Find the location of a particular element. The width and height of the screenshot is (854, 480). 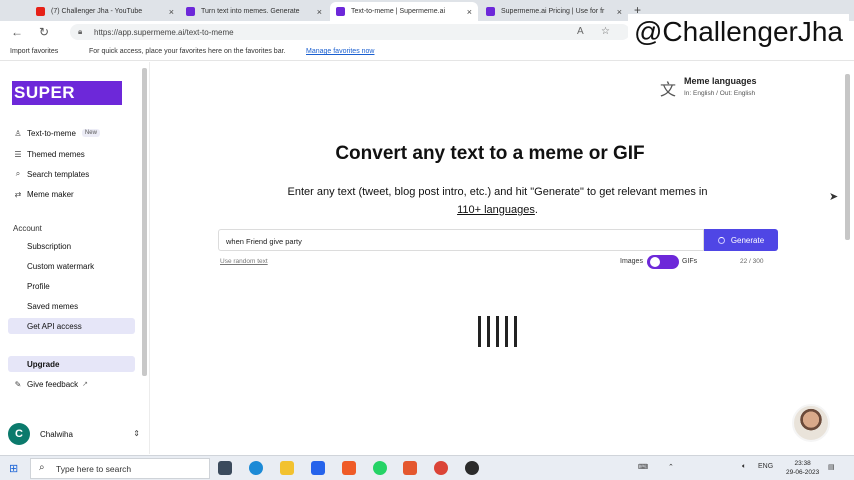

url-field: 🔒︎ https://app.supermeme.ai/text-to-meme is located at coordinates (350, 32).